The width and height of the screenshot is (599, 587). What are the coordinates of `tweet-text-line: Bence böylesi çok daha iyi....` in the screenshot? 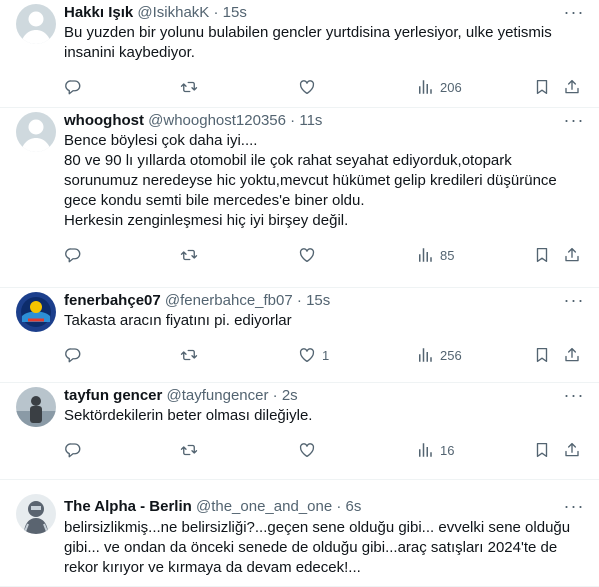 It's located at (161, 140).